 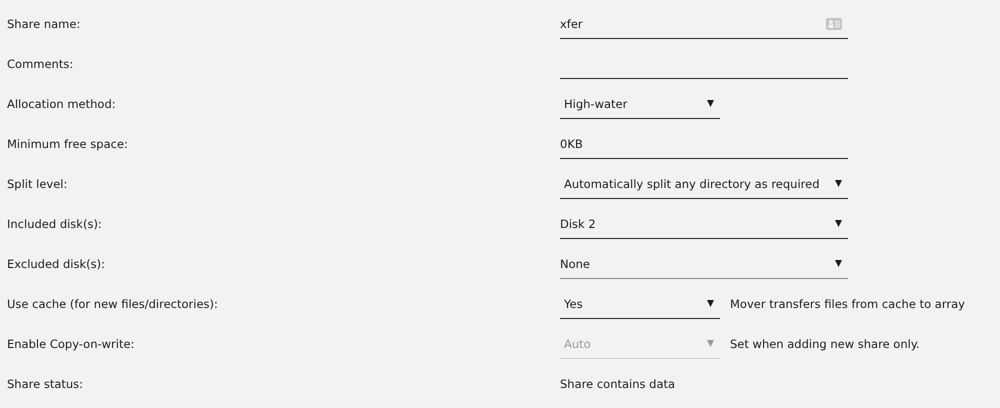 What do you see at coordinates (640, 304) in the screenshot?
I see `dropdown: Yes` at bounding box center [640, 304].